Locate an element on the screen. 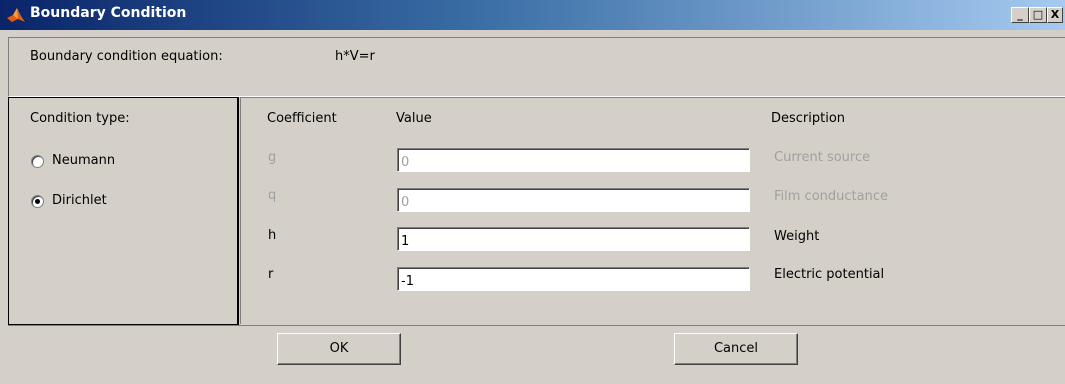 The image size is (1065, 384). q-description: Film conductance is located at coordinates (831, 196).